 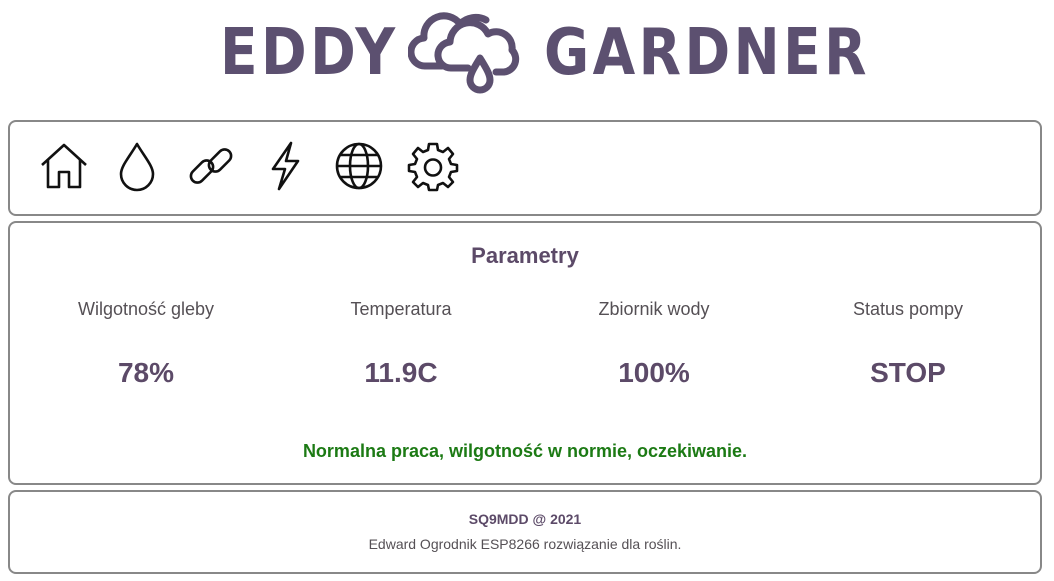 What do you see at coordinates (525, 255) in the screenshot?
I see `parameters-title: Parametry` at bounding box center [525, 255].